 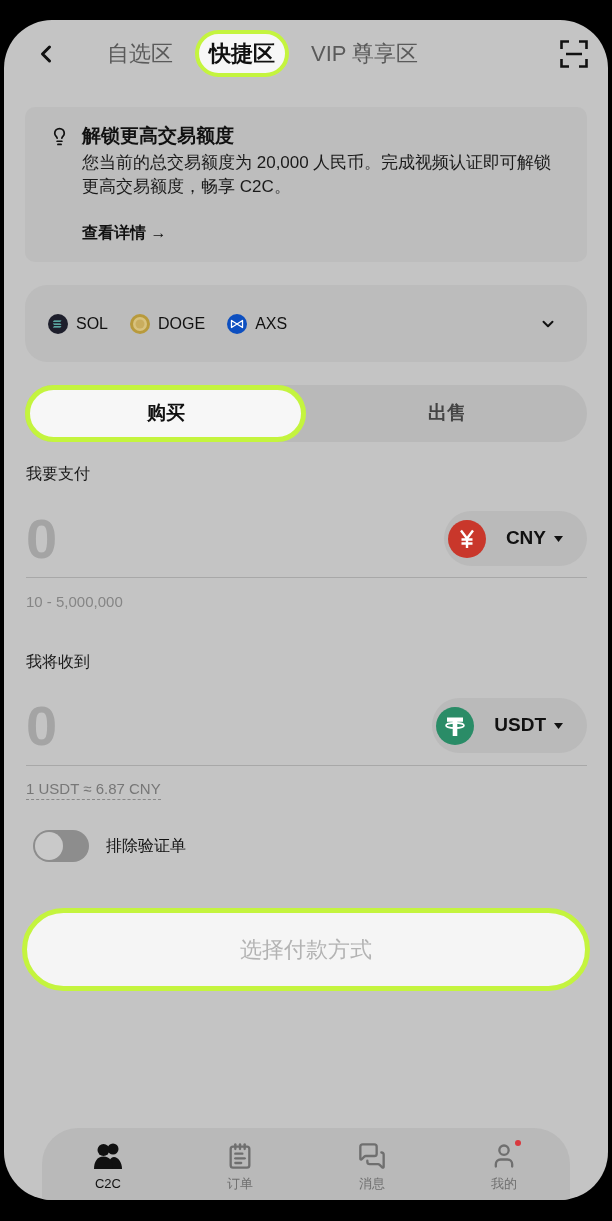 What do you see at coordinates (446, 413) in the screenshot?
I see `trade-side-tab: 出售` at bounding box center [446, 413].